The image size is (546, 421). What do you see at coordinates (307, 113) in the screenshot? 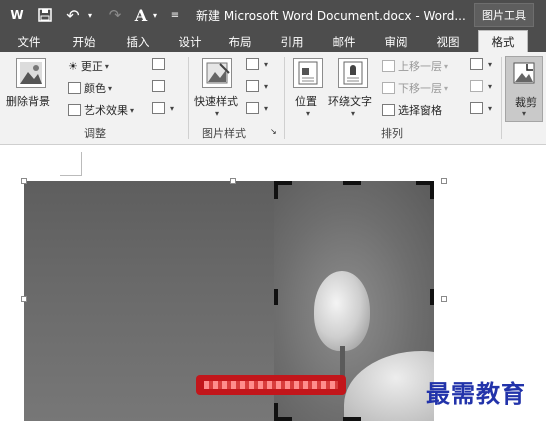
I see `position-dropdown-icon: ▾` at bounding box center [307, 113].